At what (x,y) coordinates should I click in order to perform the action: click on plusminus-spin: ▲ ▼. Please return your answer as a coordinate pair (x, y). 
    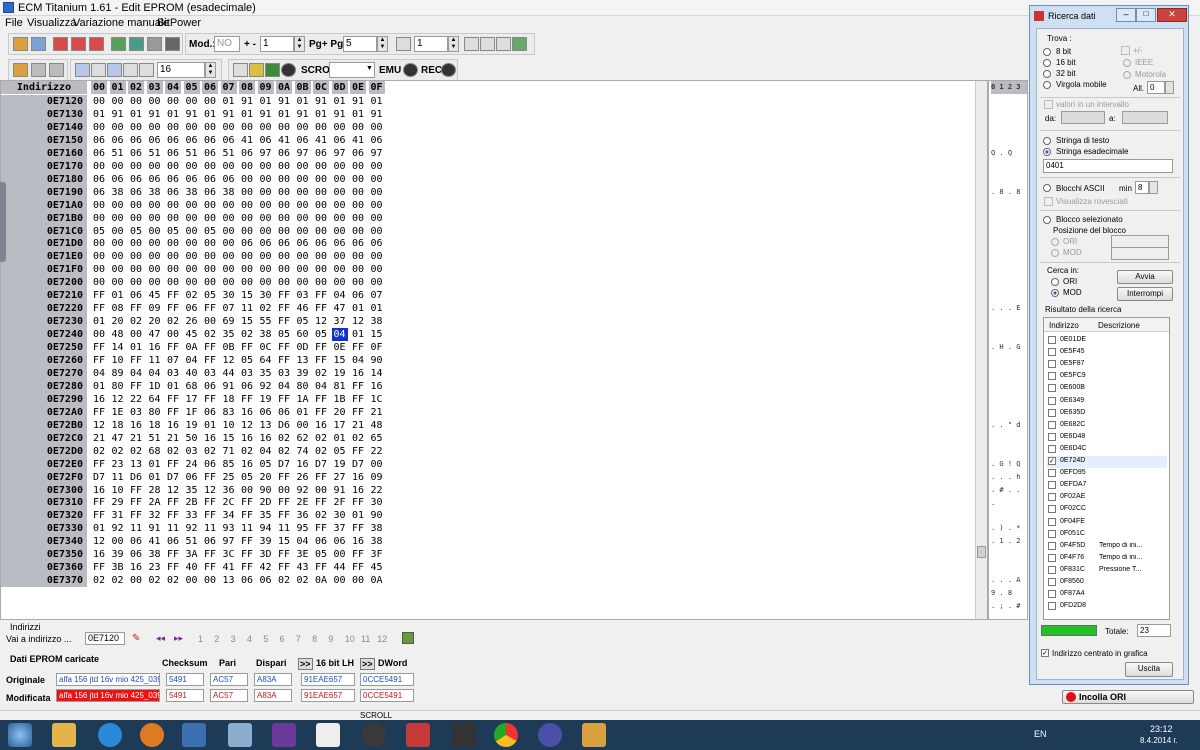
    Looking at the image, I should click on (299, 44).